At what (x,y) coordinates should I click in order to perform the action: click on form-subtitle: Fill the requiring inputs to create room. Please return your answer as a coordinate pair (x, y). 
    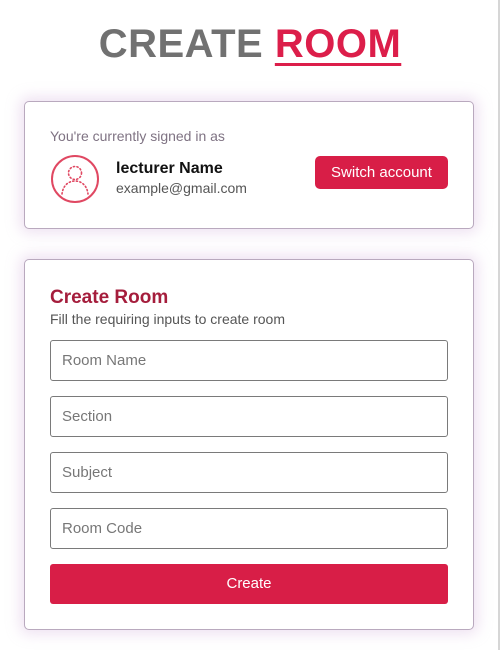
    Looking at the image, I should click on (167, 319).